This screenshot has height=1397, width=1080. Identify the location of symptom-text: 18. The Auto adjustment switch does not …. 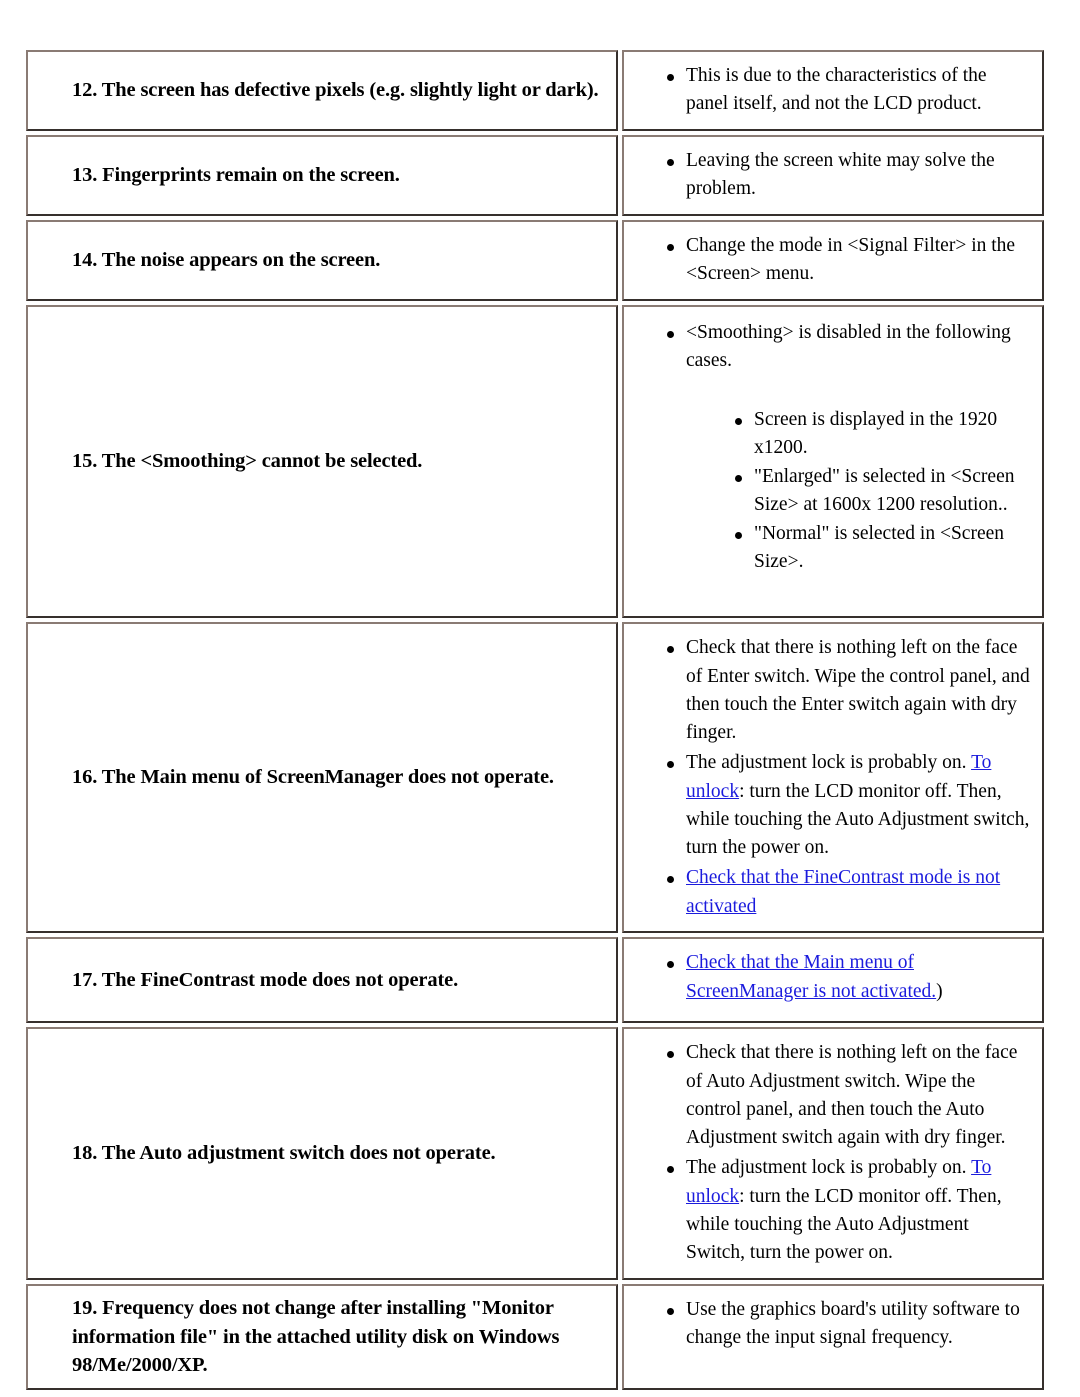
(284, 1153).